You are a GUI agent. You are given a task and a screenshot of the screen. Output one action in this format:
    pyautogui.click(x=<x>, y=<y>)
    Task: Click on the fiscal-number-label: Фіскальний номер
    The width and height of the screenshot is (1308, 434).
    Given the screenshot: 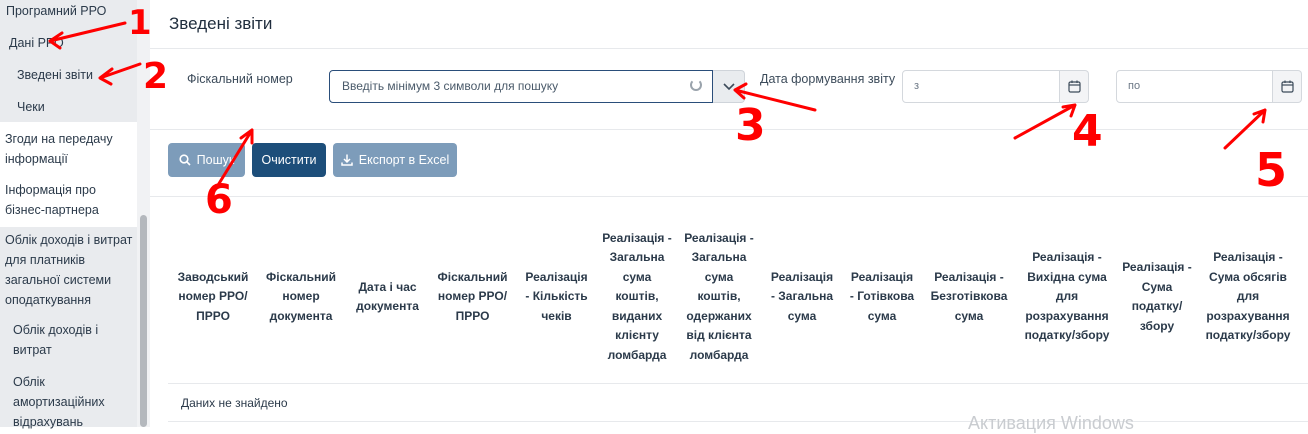 What is the action you would take?
    pyautogui.click(x=240, y=79)
    